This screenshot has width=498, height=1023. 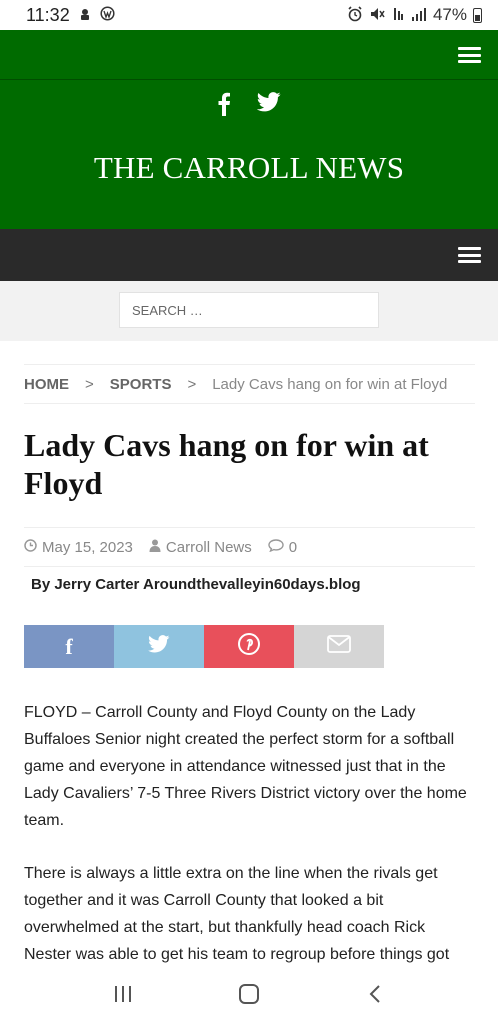 I want to click on comment-count: 0, so click(x=293, y=547).